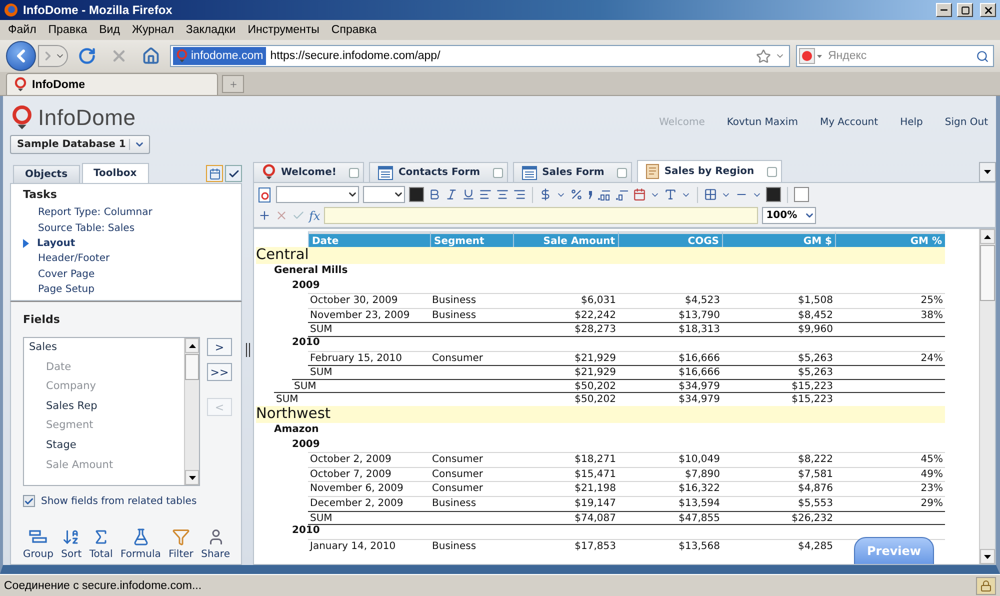  Describe the element at coordinates (29, 501) in the screenshot. I see `checkbox` at that location.